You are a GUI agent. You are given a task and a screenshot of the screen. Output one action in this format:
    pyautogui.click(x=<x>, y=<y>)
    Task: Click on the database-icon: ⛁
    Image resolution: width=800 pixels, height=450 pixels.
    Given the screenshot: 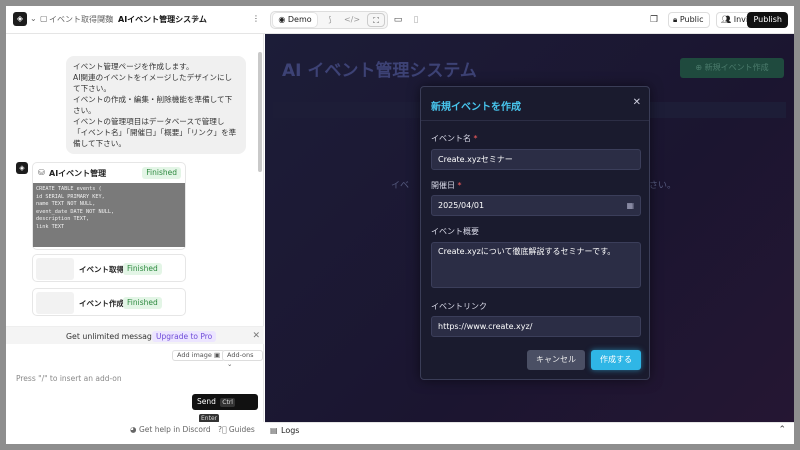 What is the action you would take?
    pyautogui.click(x=41, y=172)
    